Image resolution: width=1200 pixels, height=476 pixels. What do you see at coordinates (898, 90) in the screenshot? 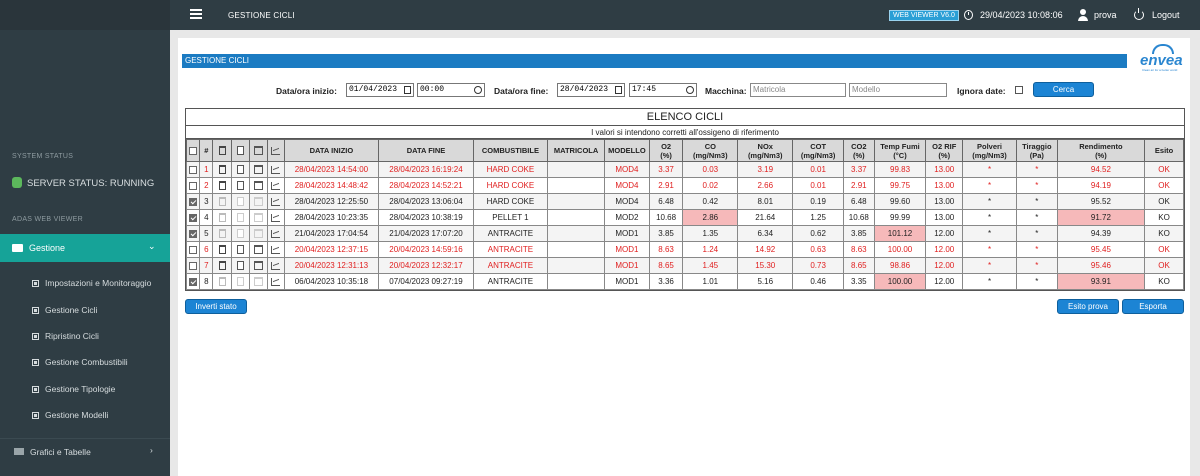
I see `modello-input: Modello` at bounding box center [898, 90].